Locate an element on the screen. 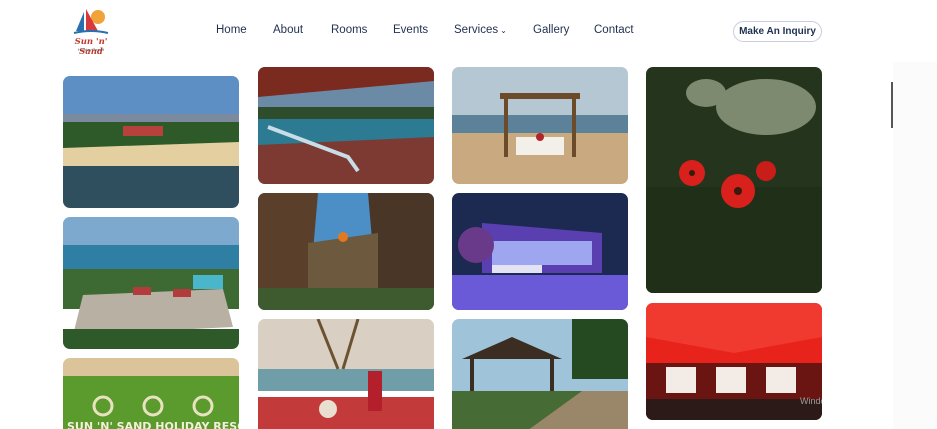  gallery-image-pool-lounge-chair is located at coordinates (346, 125).